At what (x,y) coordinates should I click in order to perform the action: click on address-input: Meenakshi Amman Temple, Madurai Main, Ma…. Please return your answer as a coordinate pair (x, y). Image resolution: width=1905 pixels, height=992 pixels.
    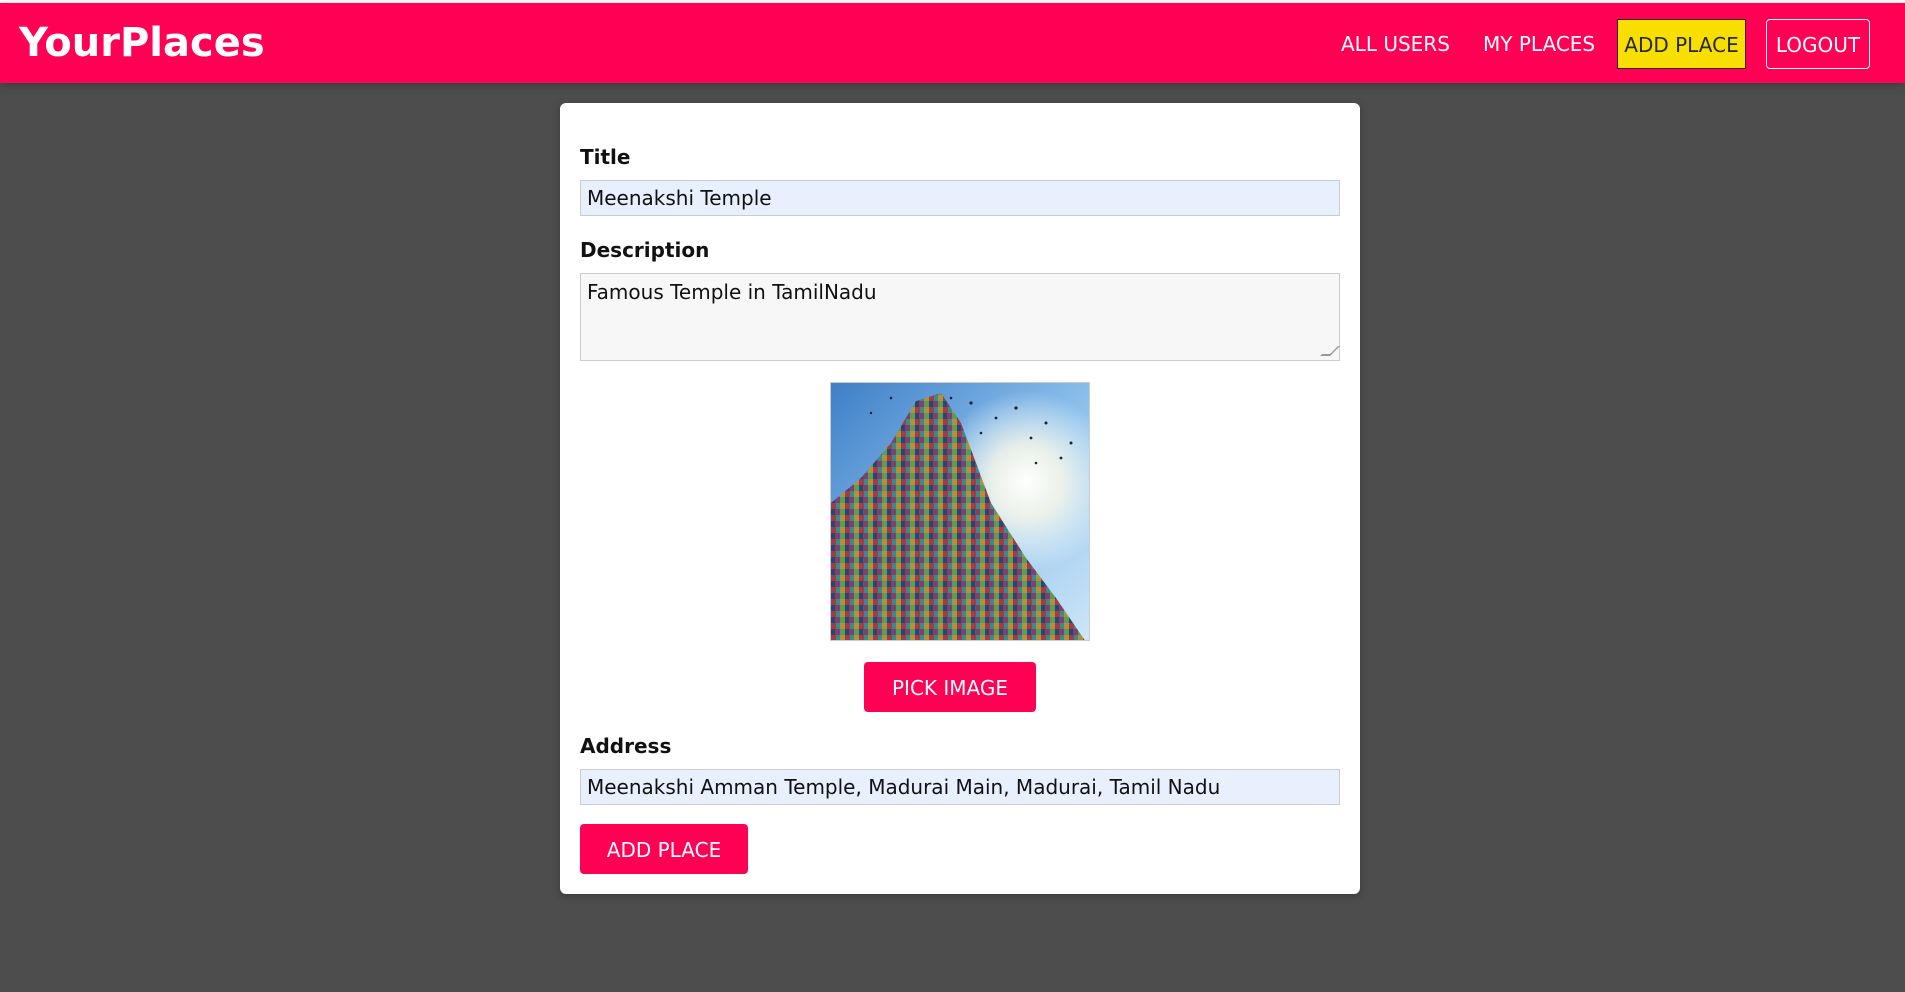
    Looking at the image, I should click on (960, 787).